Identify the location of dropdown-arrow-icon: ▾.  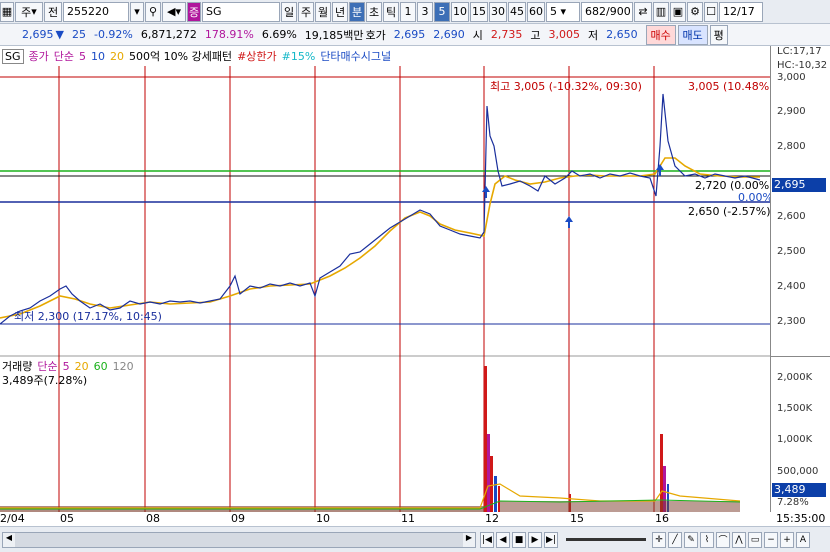
(137, 11).